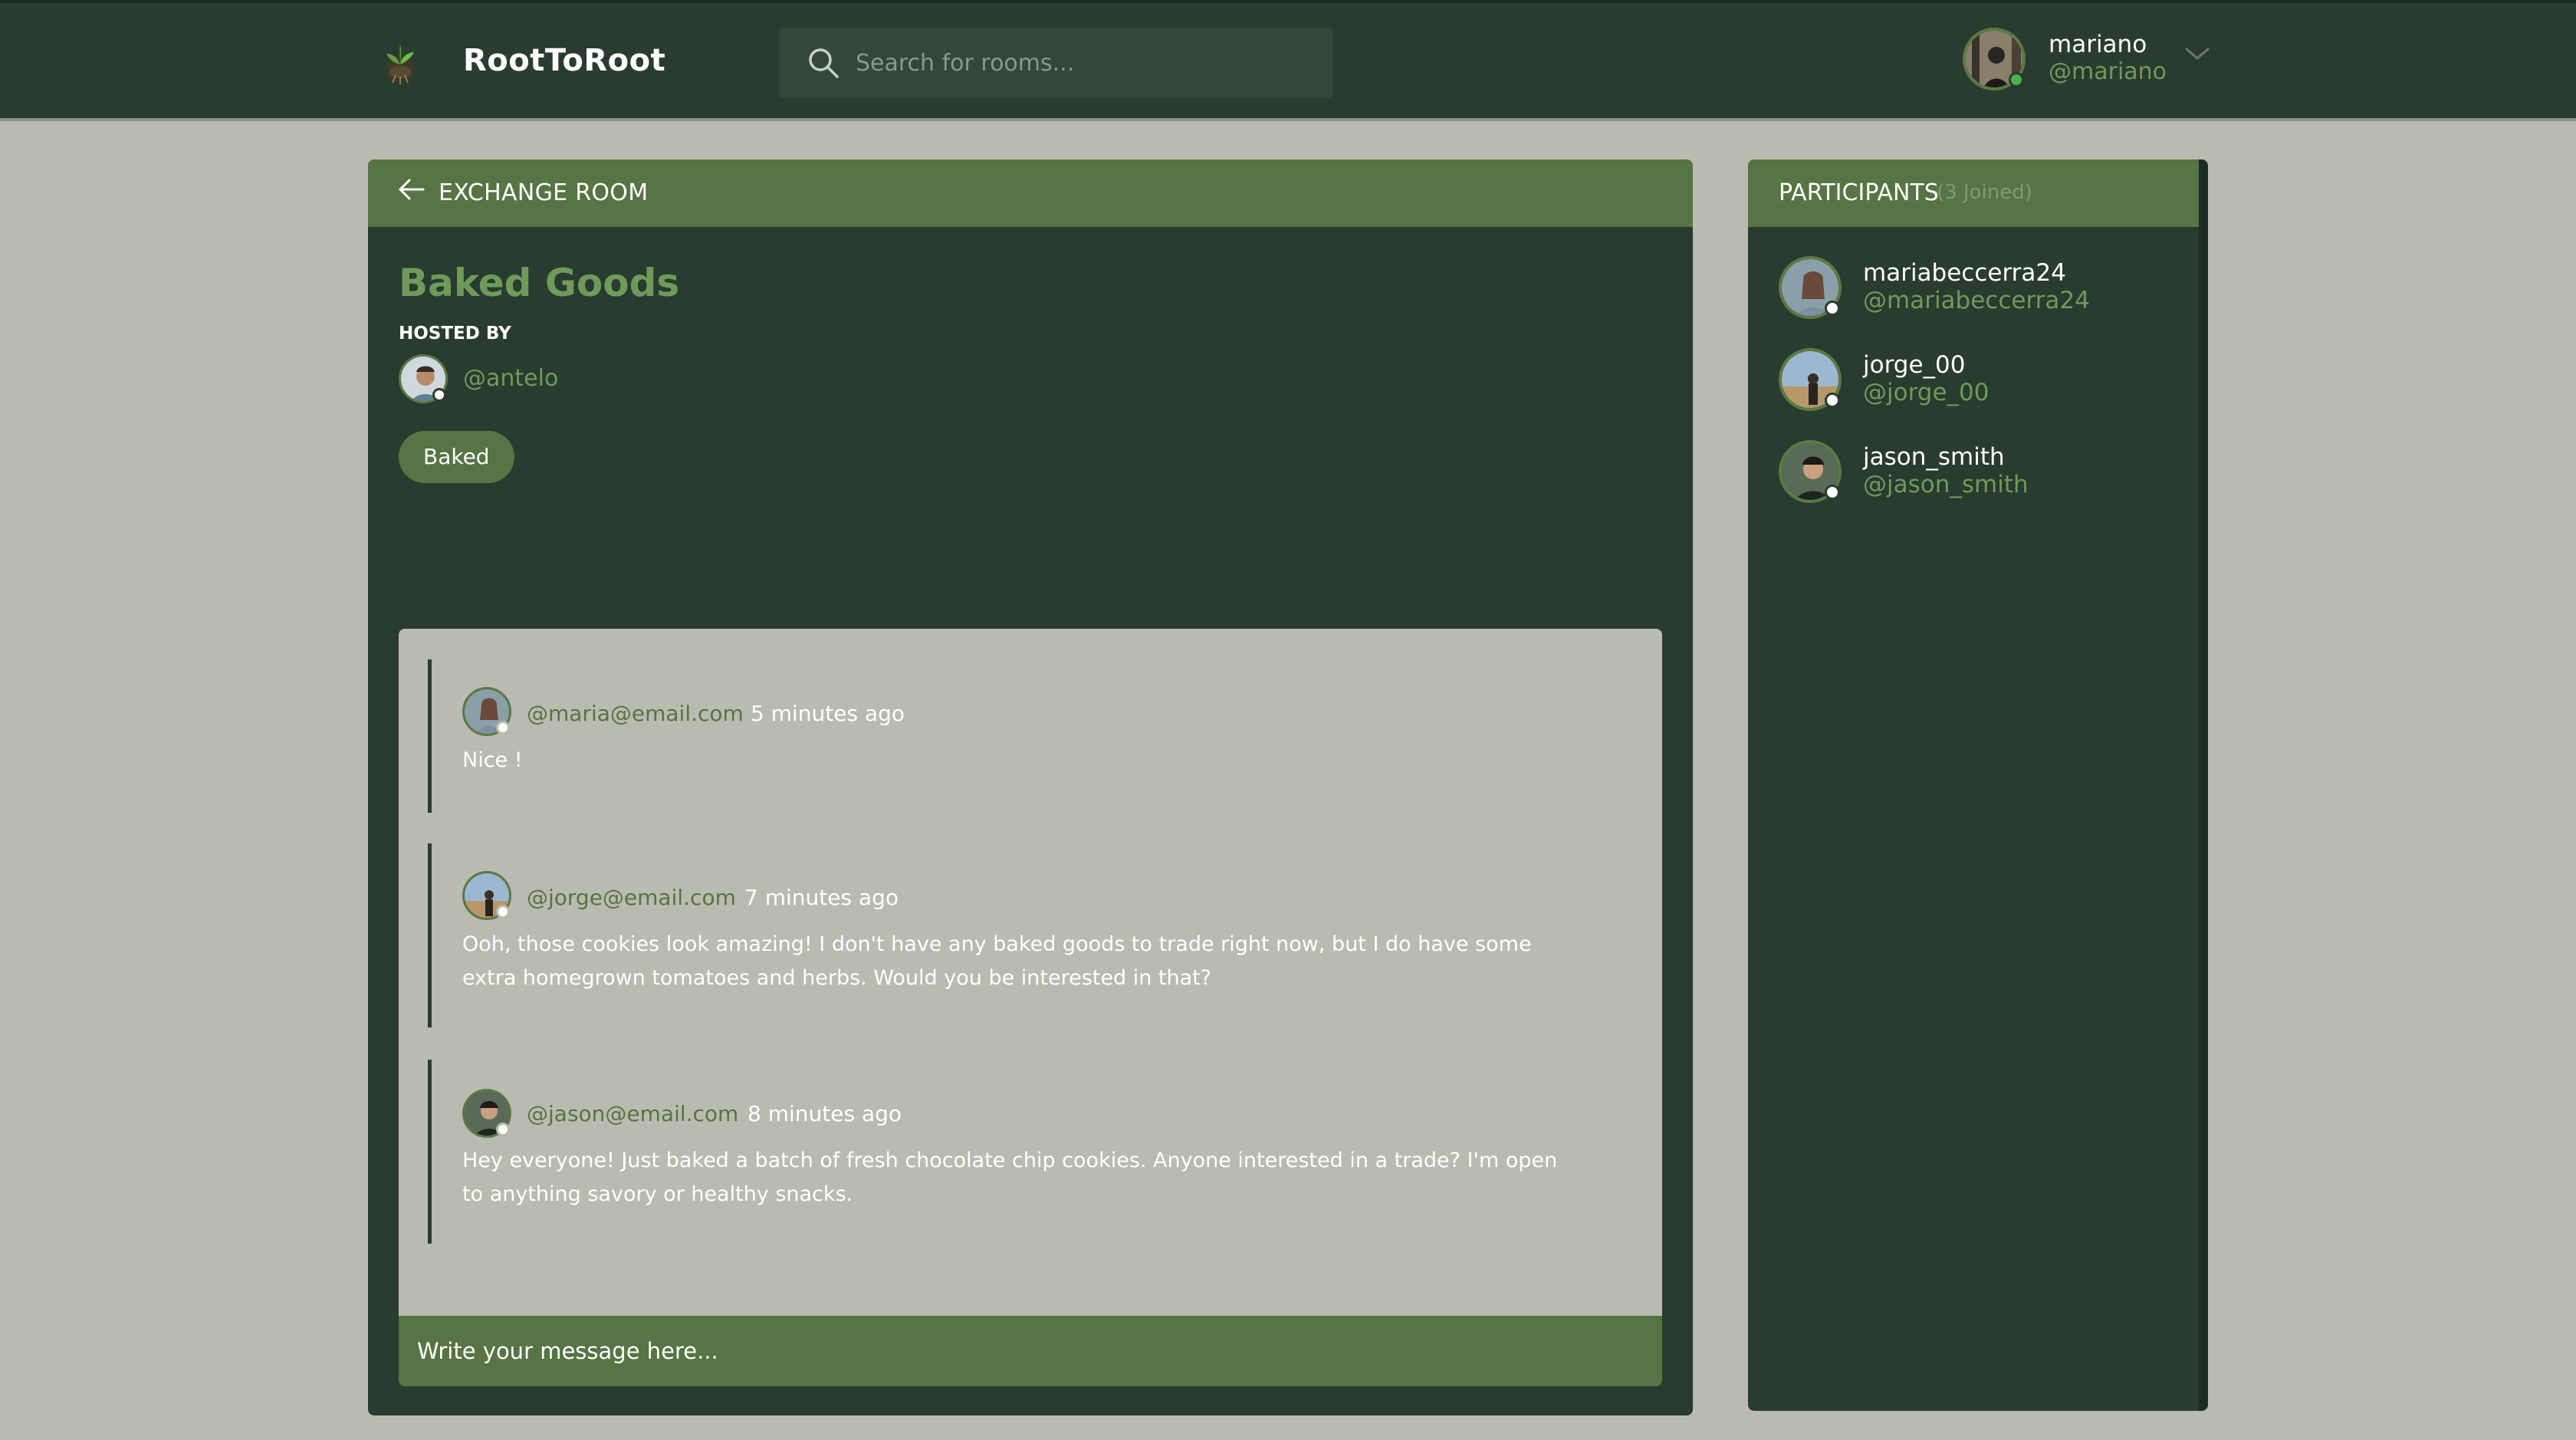  What do you see at coordinates (1985, 192) in the screenshot?
I see `participants-count: (3 Joined)` at bounding box center [1985, 192].